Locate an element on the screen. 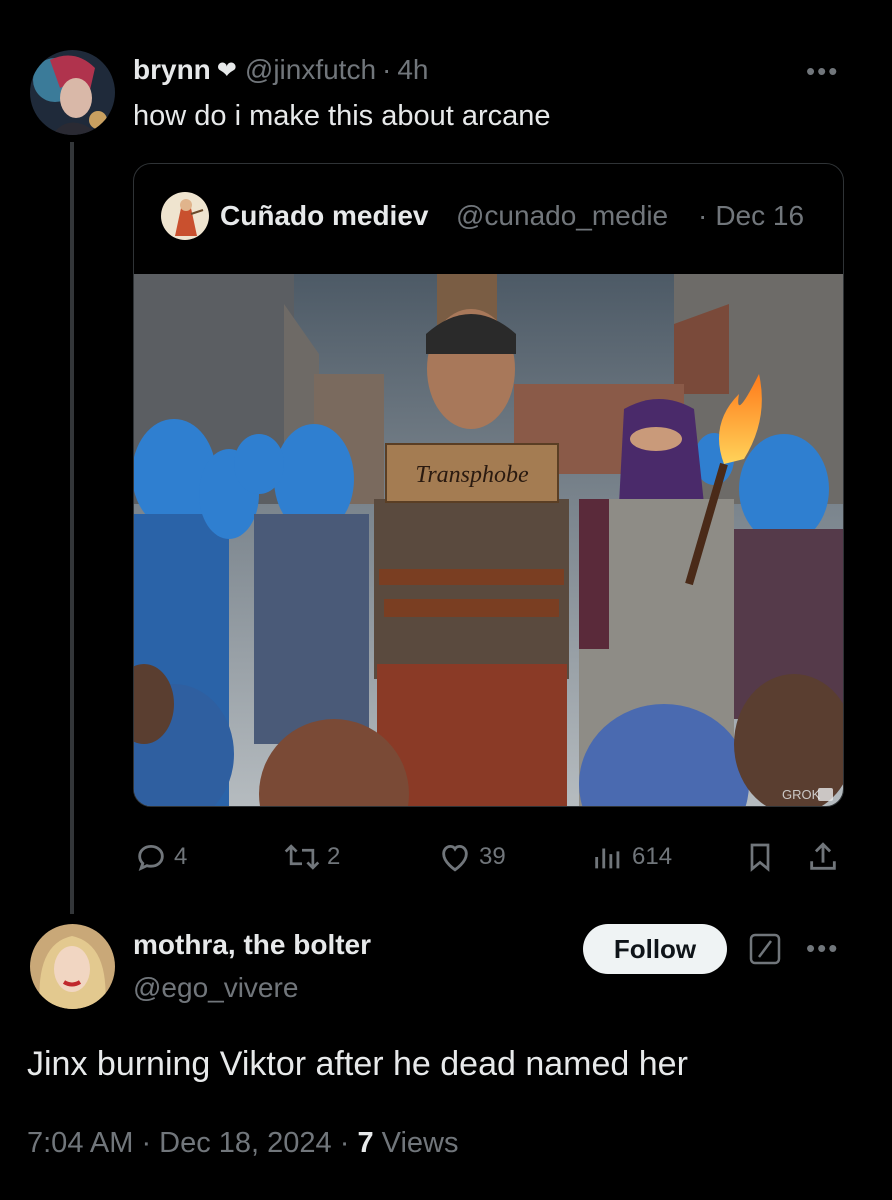 The width and height of the screenshot is (892, 1200). quoted-display-name: Cuñado mediev is located at coordinates (324, 215).